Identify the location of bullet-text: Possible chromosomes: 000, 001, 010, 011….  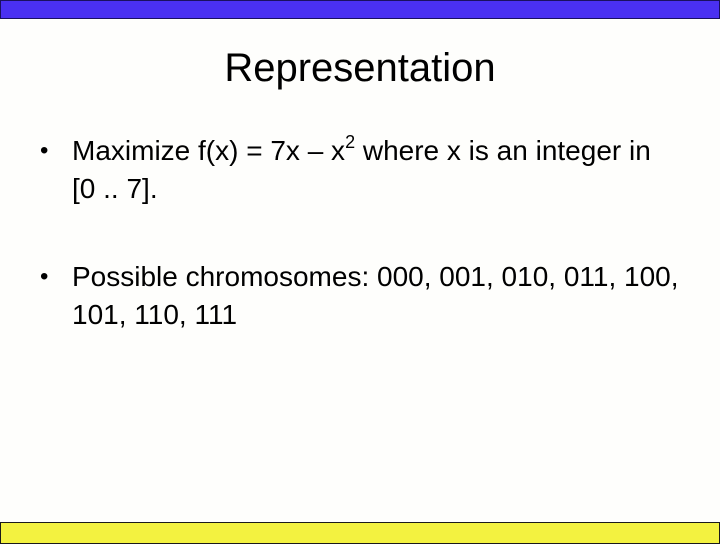
(375, 295).